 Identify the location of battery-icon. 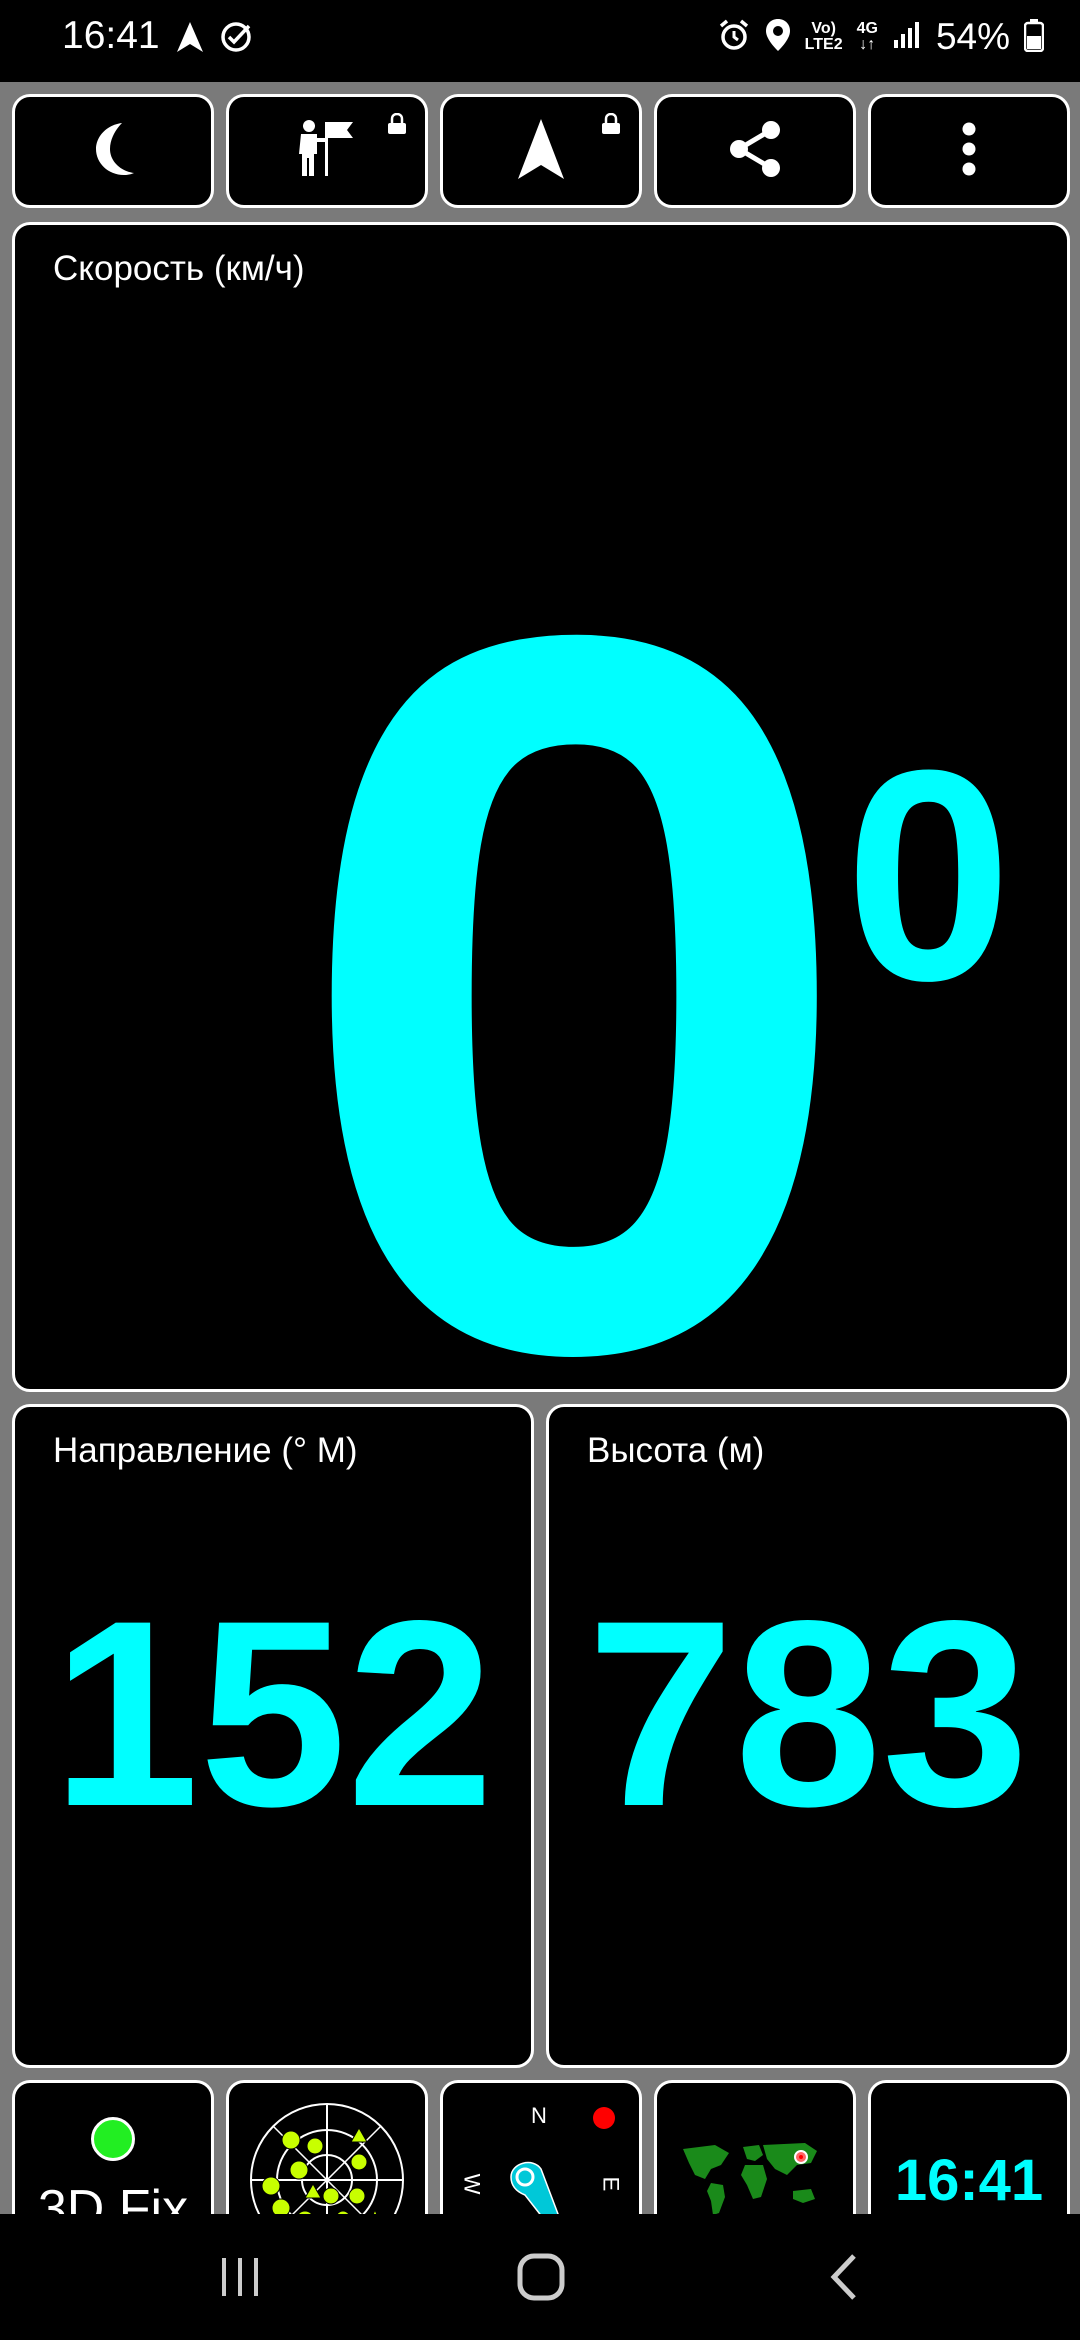
(1034, 37).